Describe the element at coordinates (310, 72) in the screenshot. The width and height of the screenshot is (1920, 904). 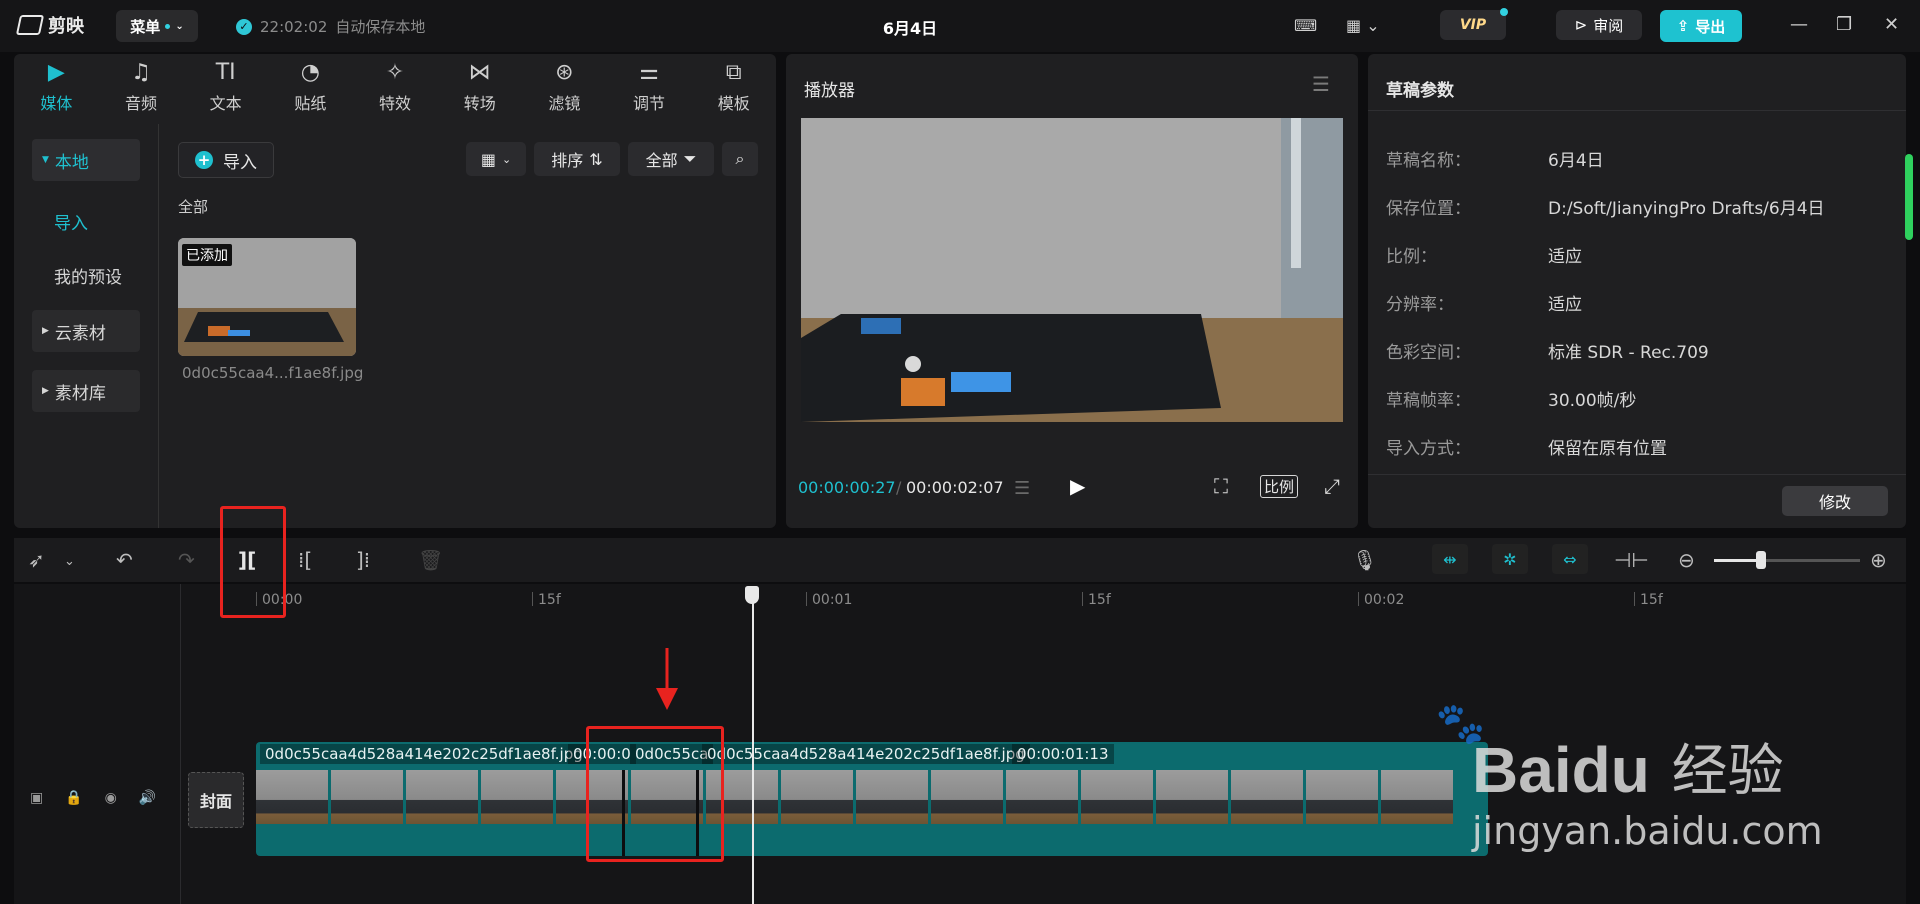
I see `sticker-icon: ◔` at that location.